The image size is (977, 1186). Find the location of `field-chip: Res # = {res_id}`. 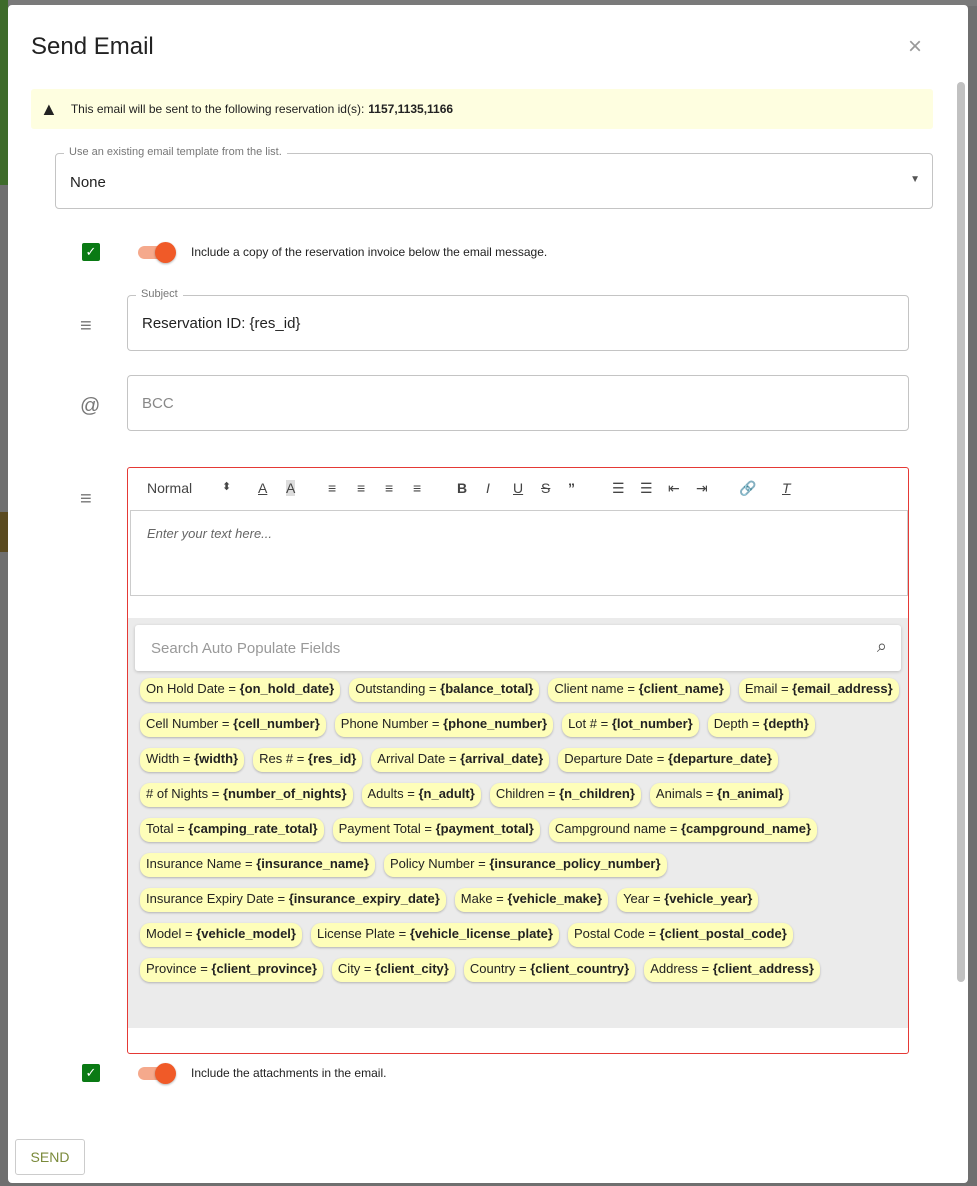

field-chip: Res # = {res_id} is located at coordinates (308, 760).